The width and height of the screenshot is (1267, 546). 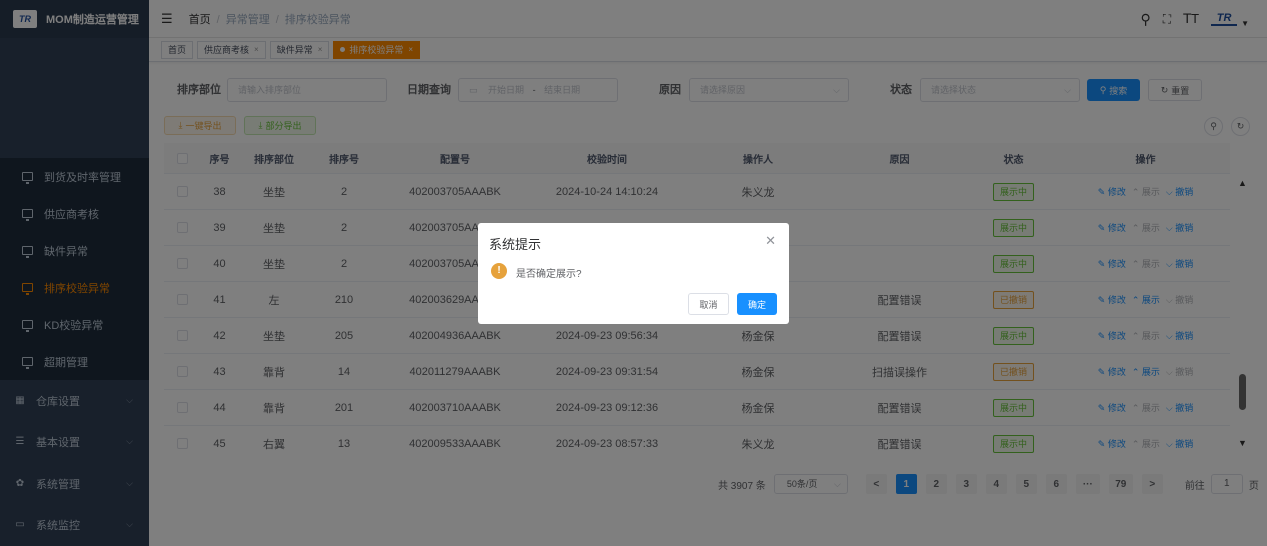 I want to click on close-icon: ✕, so click(x=770, y=241).